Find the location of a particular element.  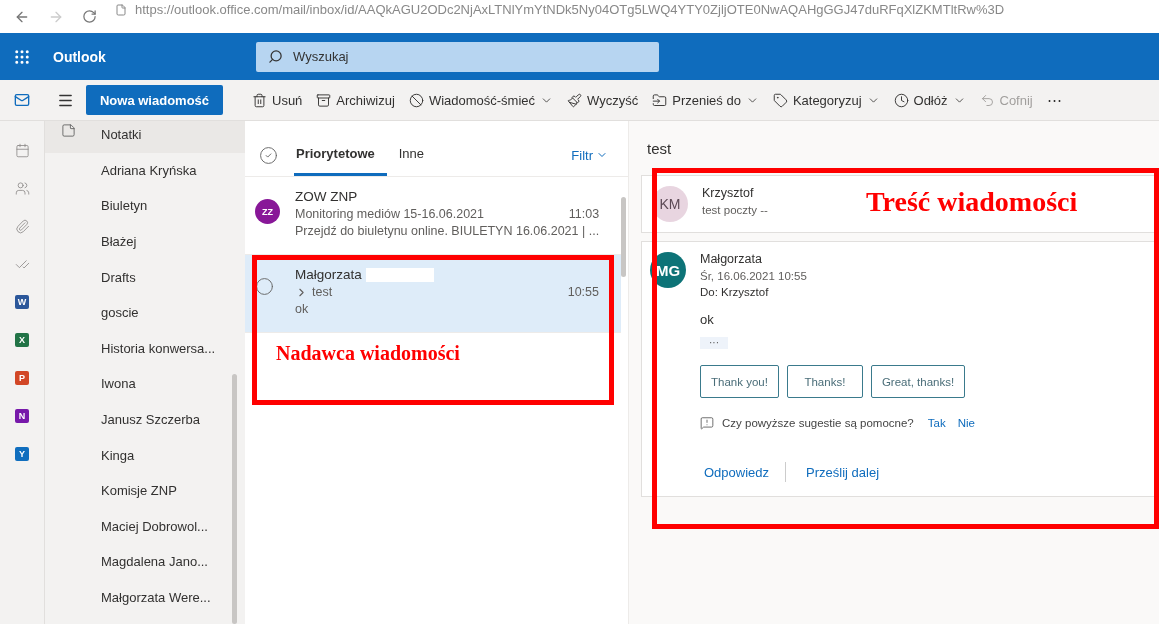

select-circle-icon is located at coordinates (264, 286).